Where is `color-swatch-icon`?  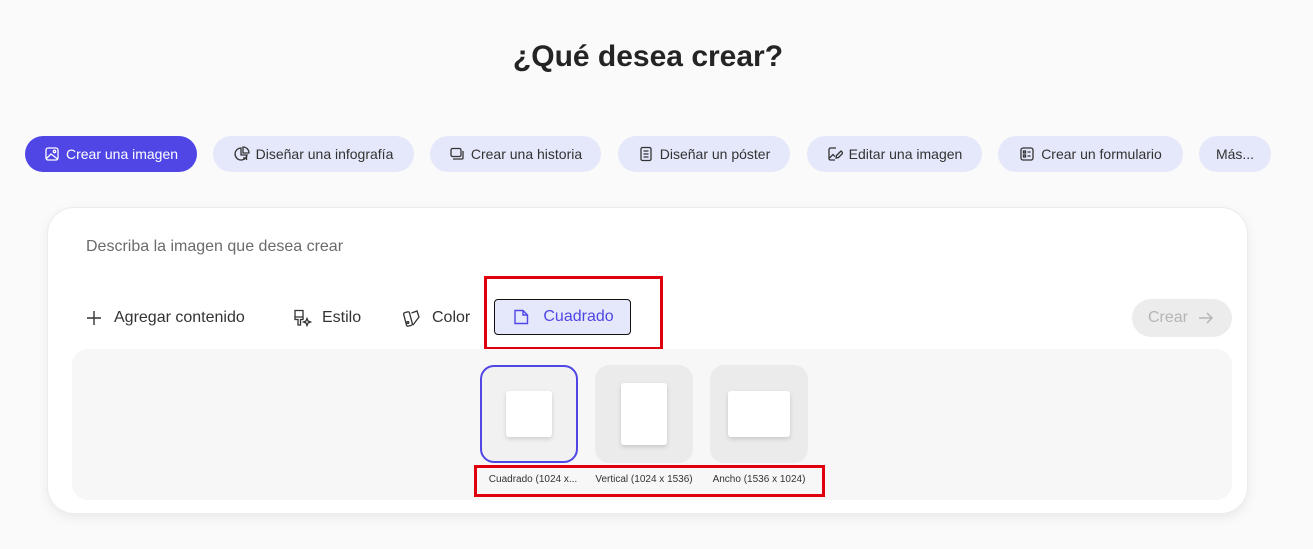
color-swatch-icon is located at coordinates (411, 318).